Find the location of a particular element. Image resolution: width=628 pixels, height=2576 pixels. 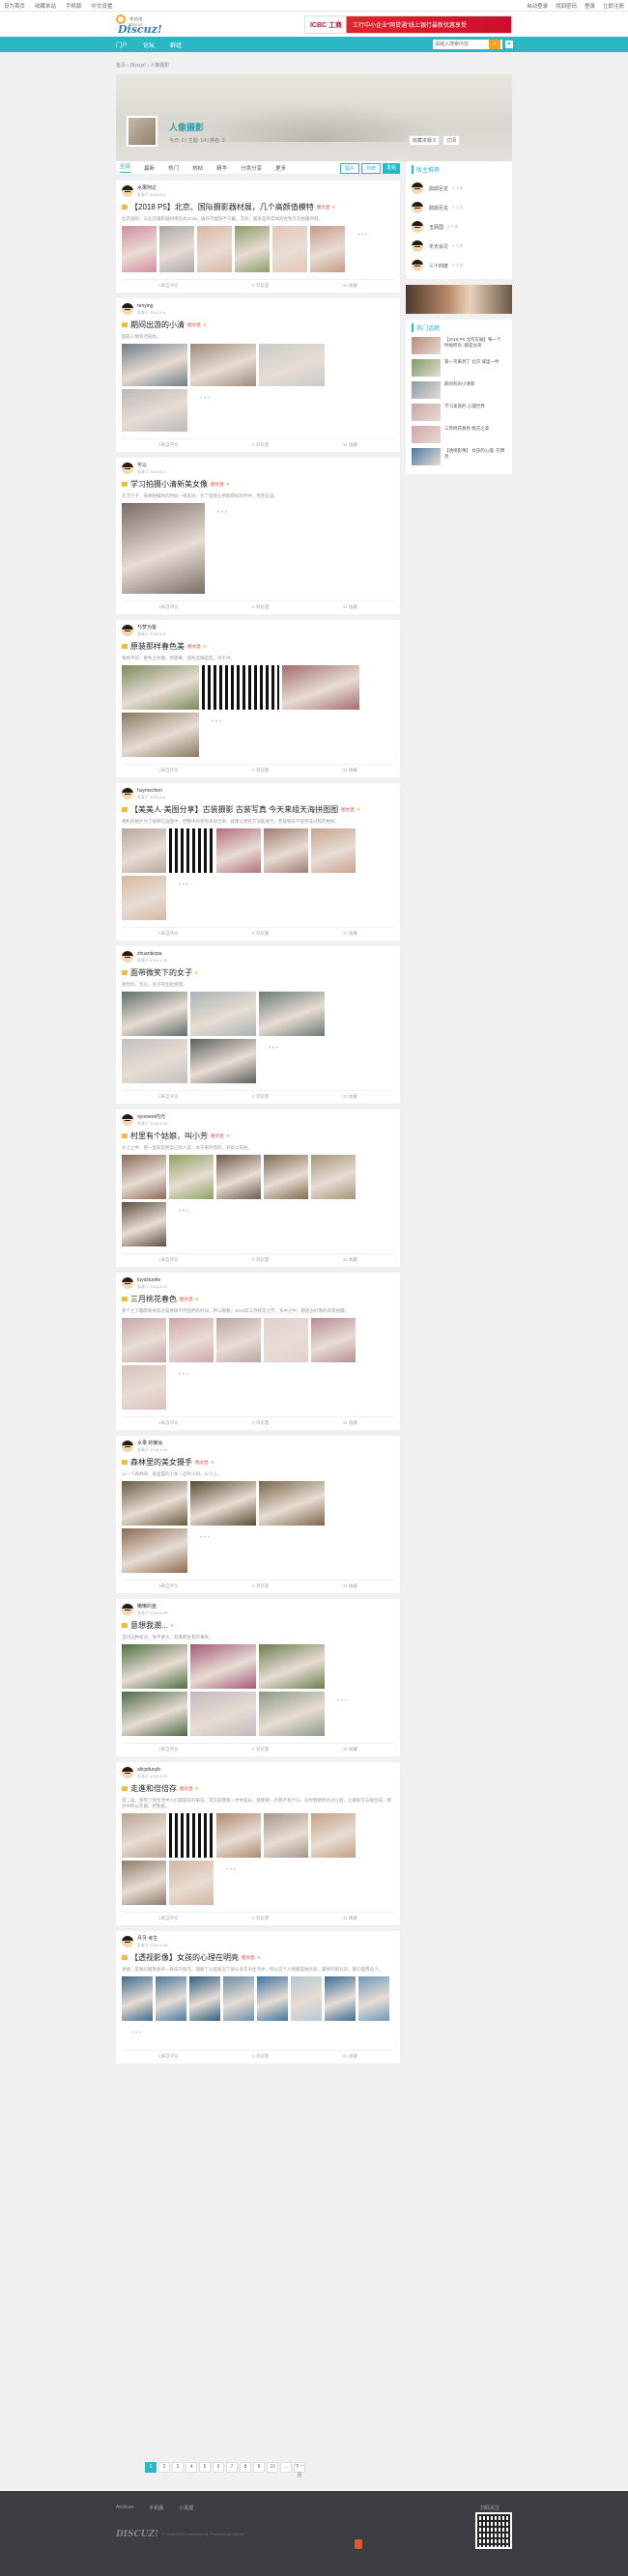

page-link: 10 is located at coordinates (272, 2468).